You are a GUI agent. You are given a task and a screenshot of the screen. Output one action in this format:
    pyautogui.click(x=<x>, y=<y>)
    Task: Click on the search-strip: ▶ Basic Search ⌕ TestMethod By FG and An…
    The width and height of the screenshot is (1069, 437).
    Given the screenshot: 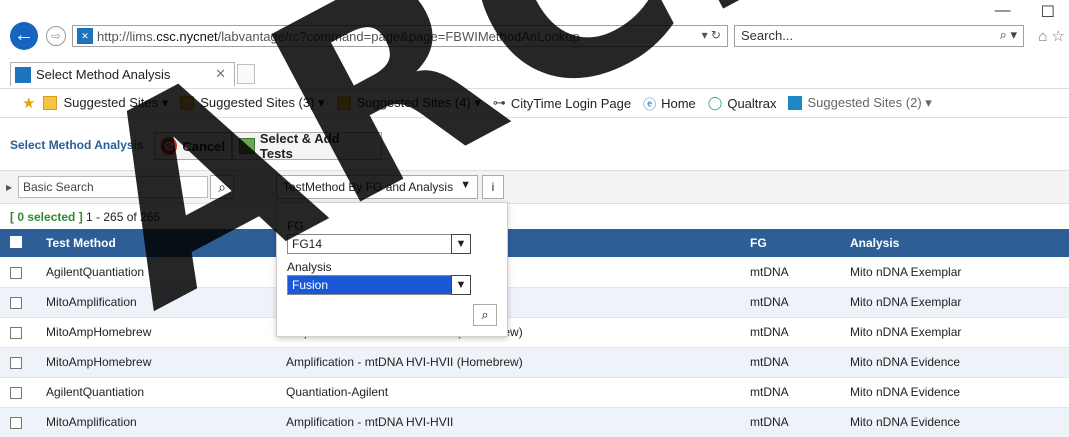 What is the action you would take?
    pyautogui.click(x=534, y=187)
    